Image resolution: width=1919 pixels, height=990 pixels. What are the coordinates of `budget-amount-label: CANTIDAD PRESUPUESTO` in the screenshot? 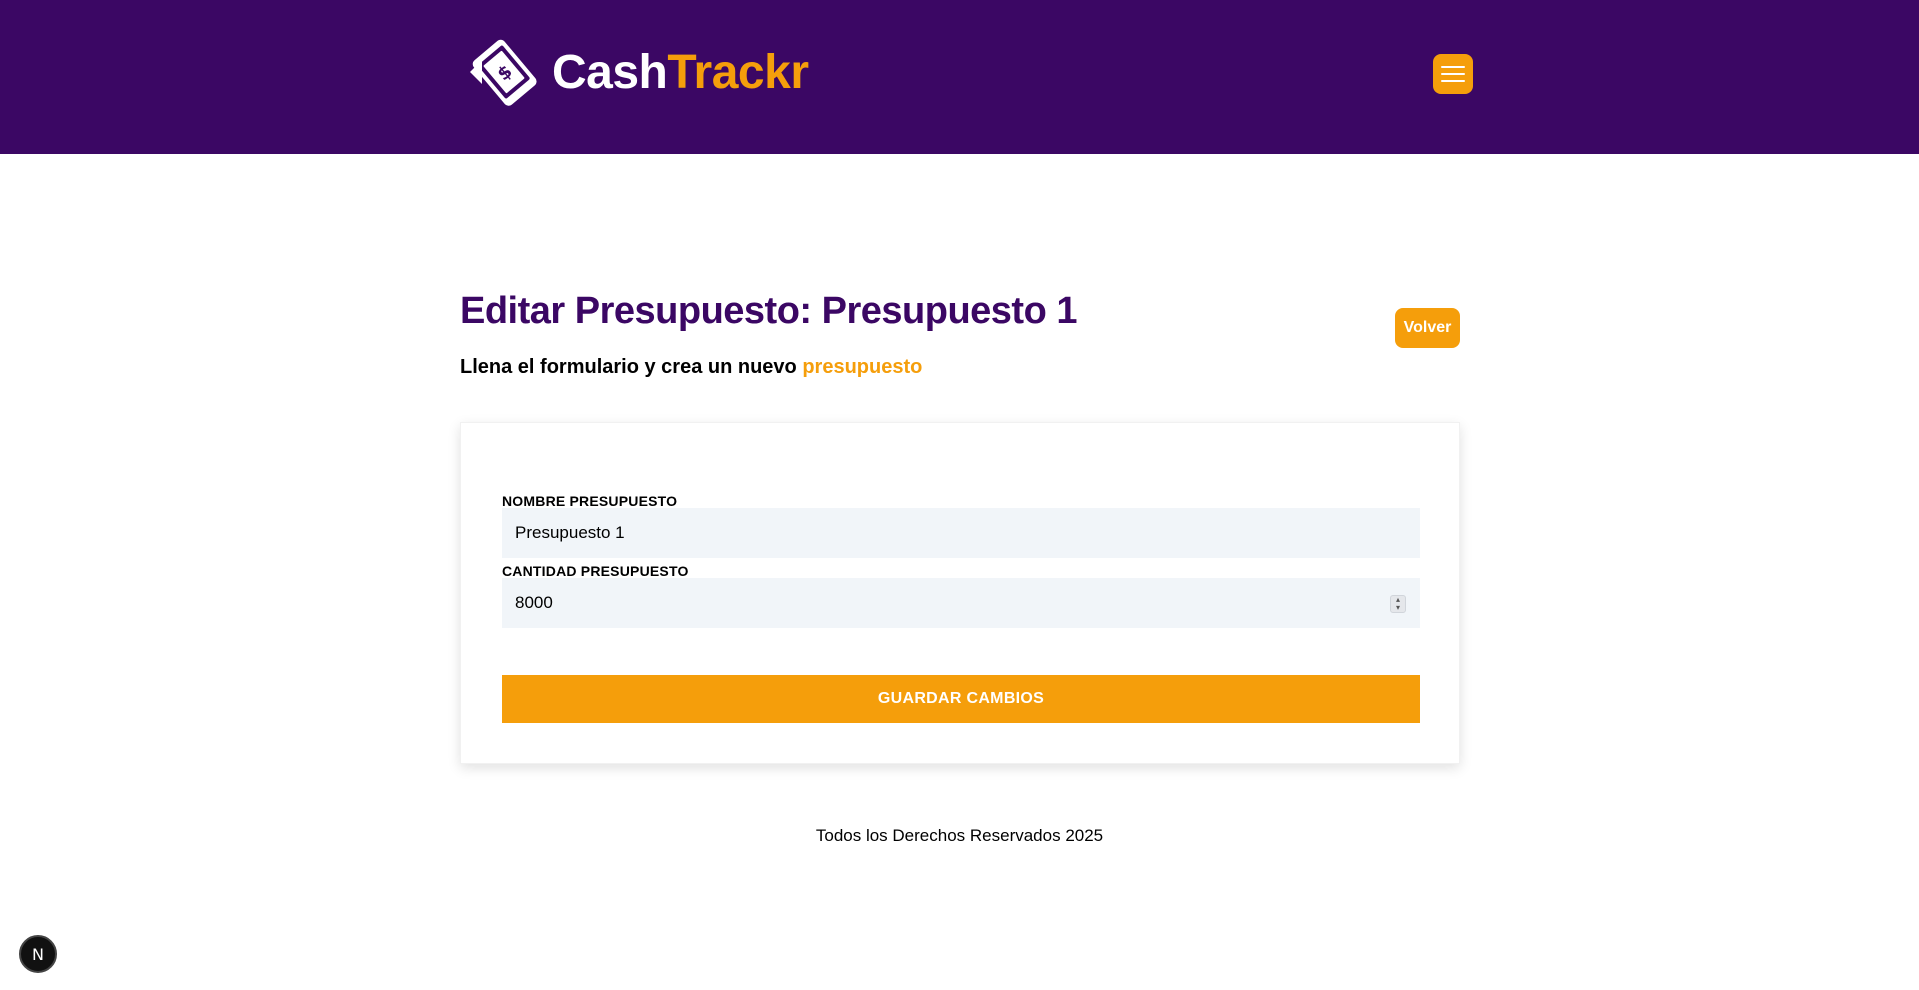 It's located at (595, 571).